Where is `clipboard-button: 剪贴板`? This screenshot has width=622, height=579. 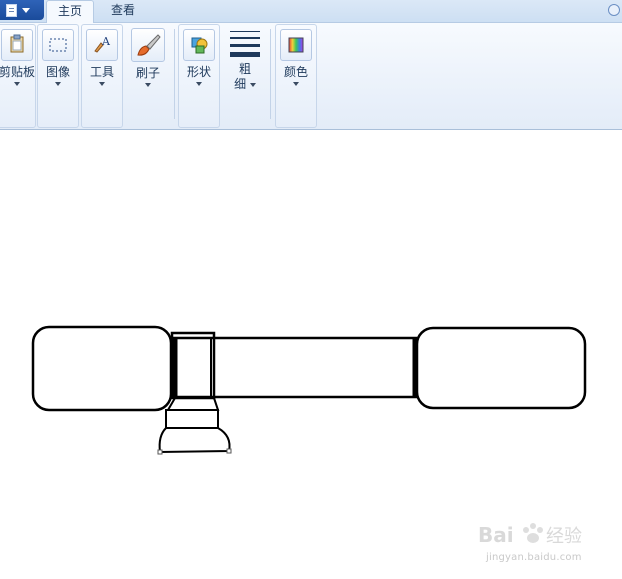 clipboard-button: 剪贴板 is located at coordinates (17, 57).